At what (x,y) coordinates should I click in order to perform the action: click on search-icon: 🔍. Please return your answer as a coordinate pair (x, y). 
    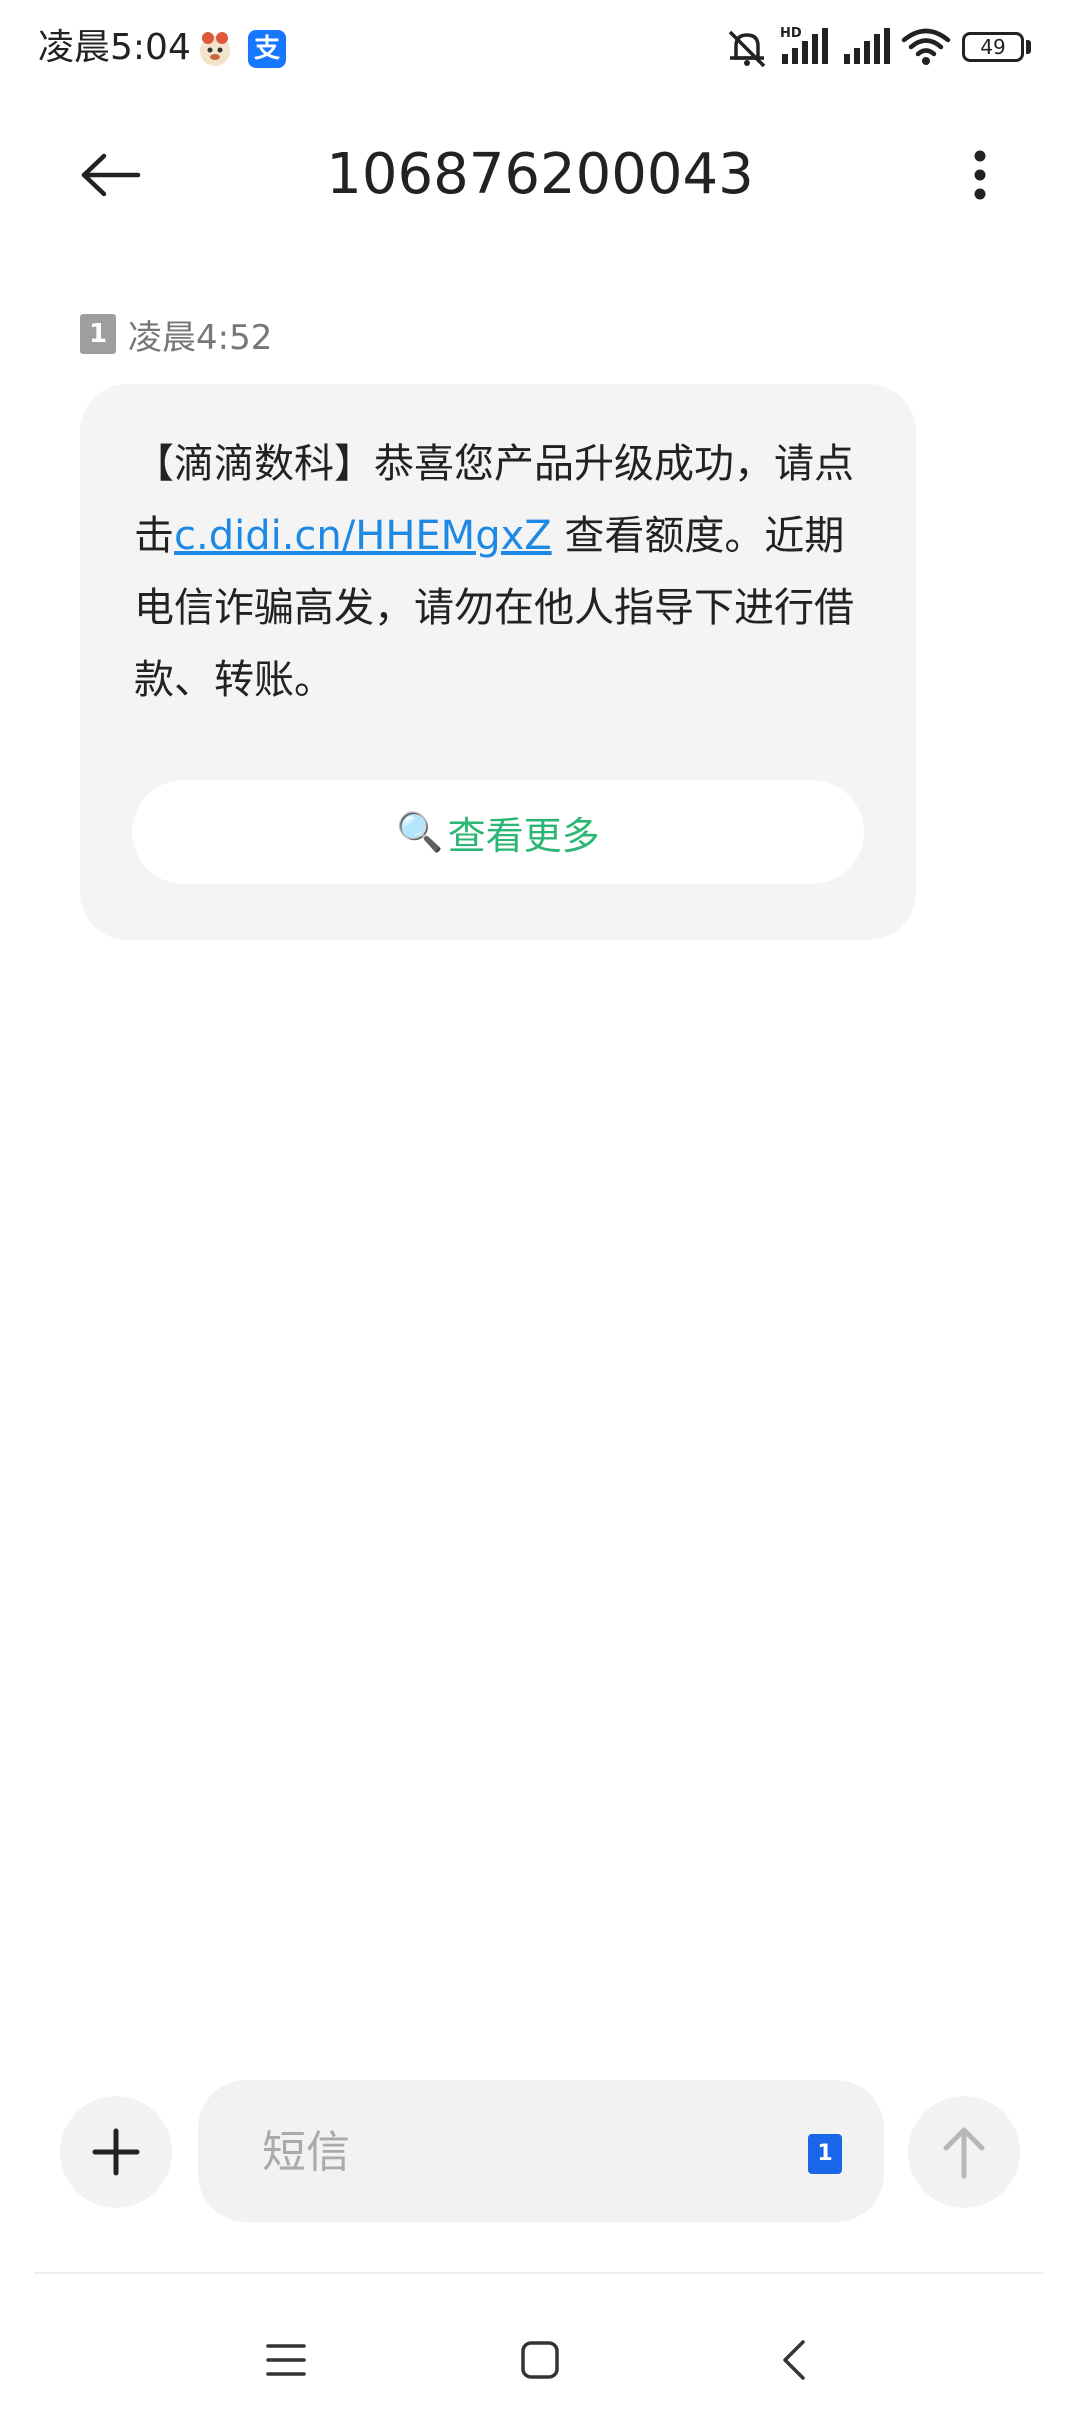
    Looking at the image, I should click on (420, 831).